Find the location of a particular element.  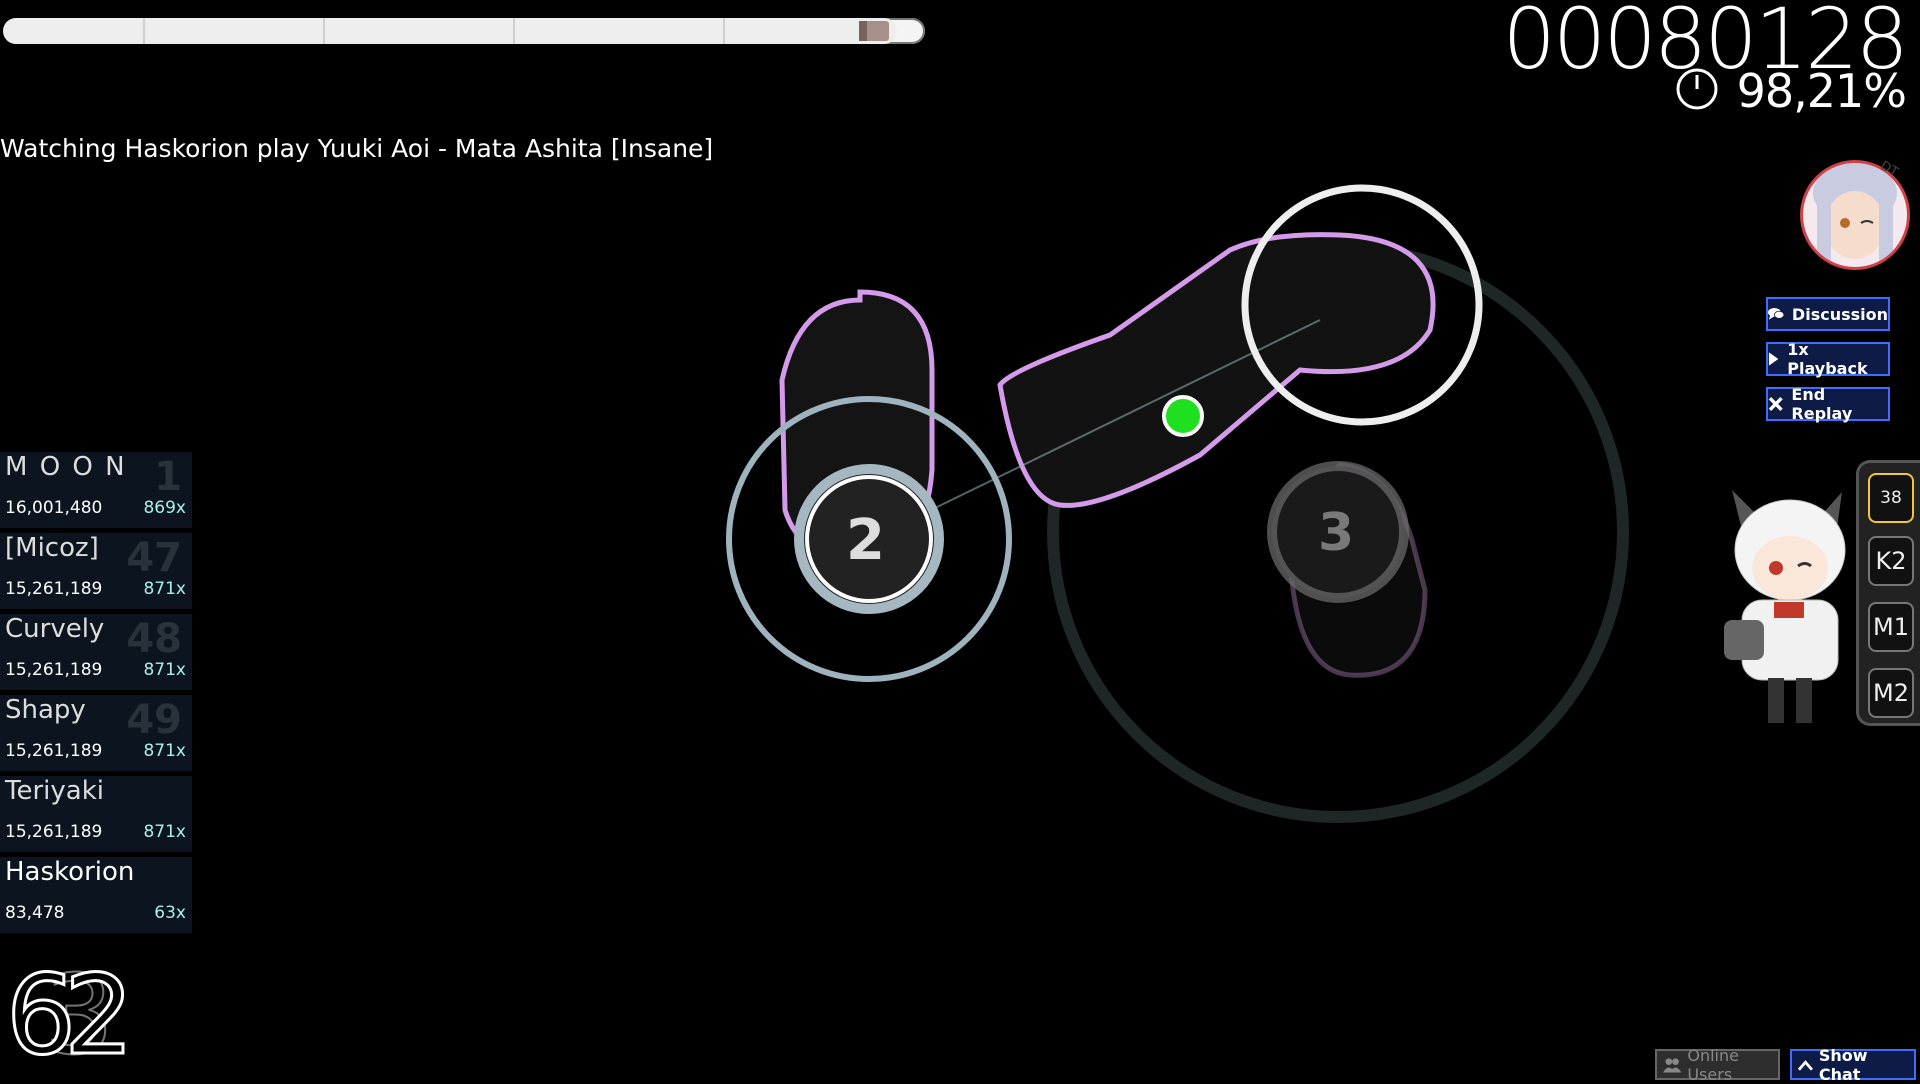

show-chat-button: Show Chat is located at coordinates (1853, 1065).